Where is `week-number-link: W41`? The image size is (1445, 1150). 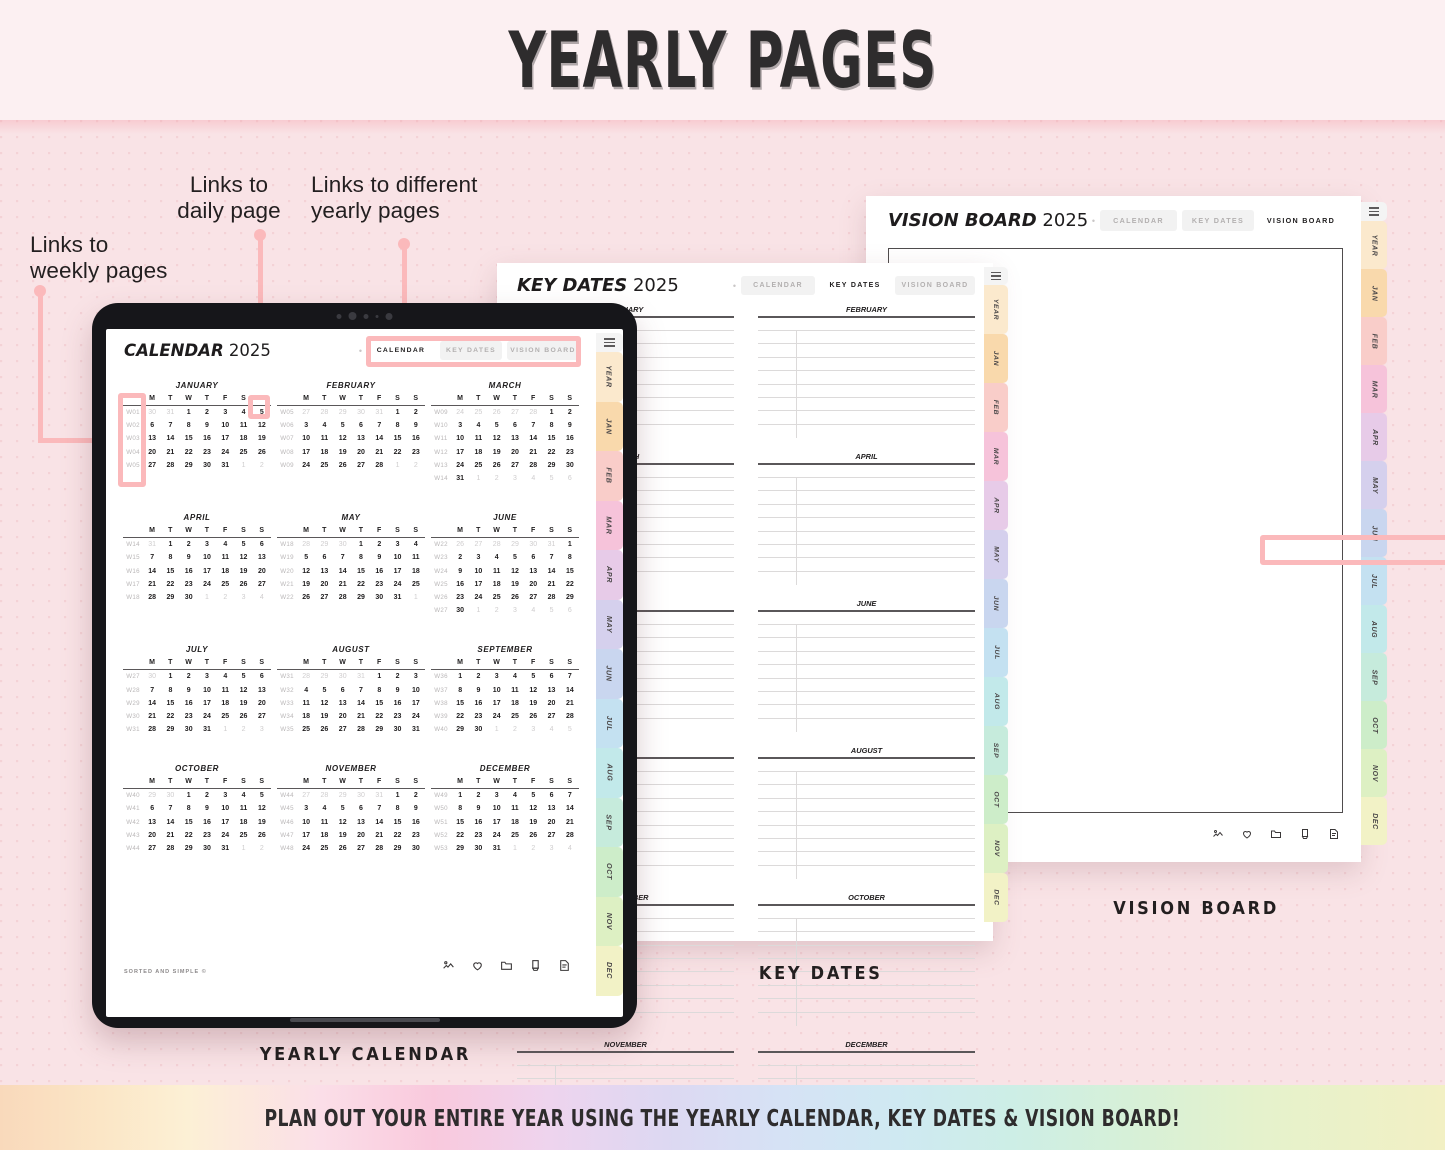
week-number-link: W41 is located at coordinates (133, 808).